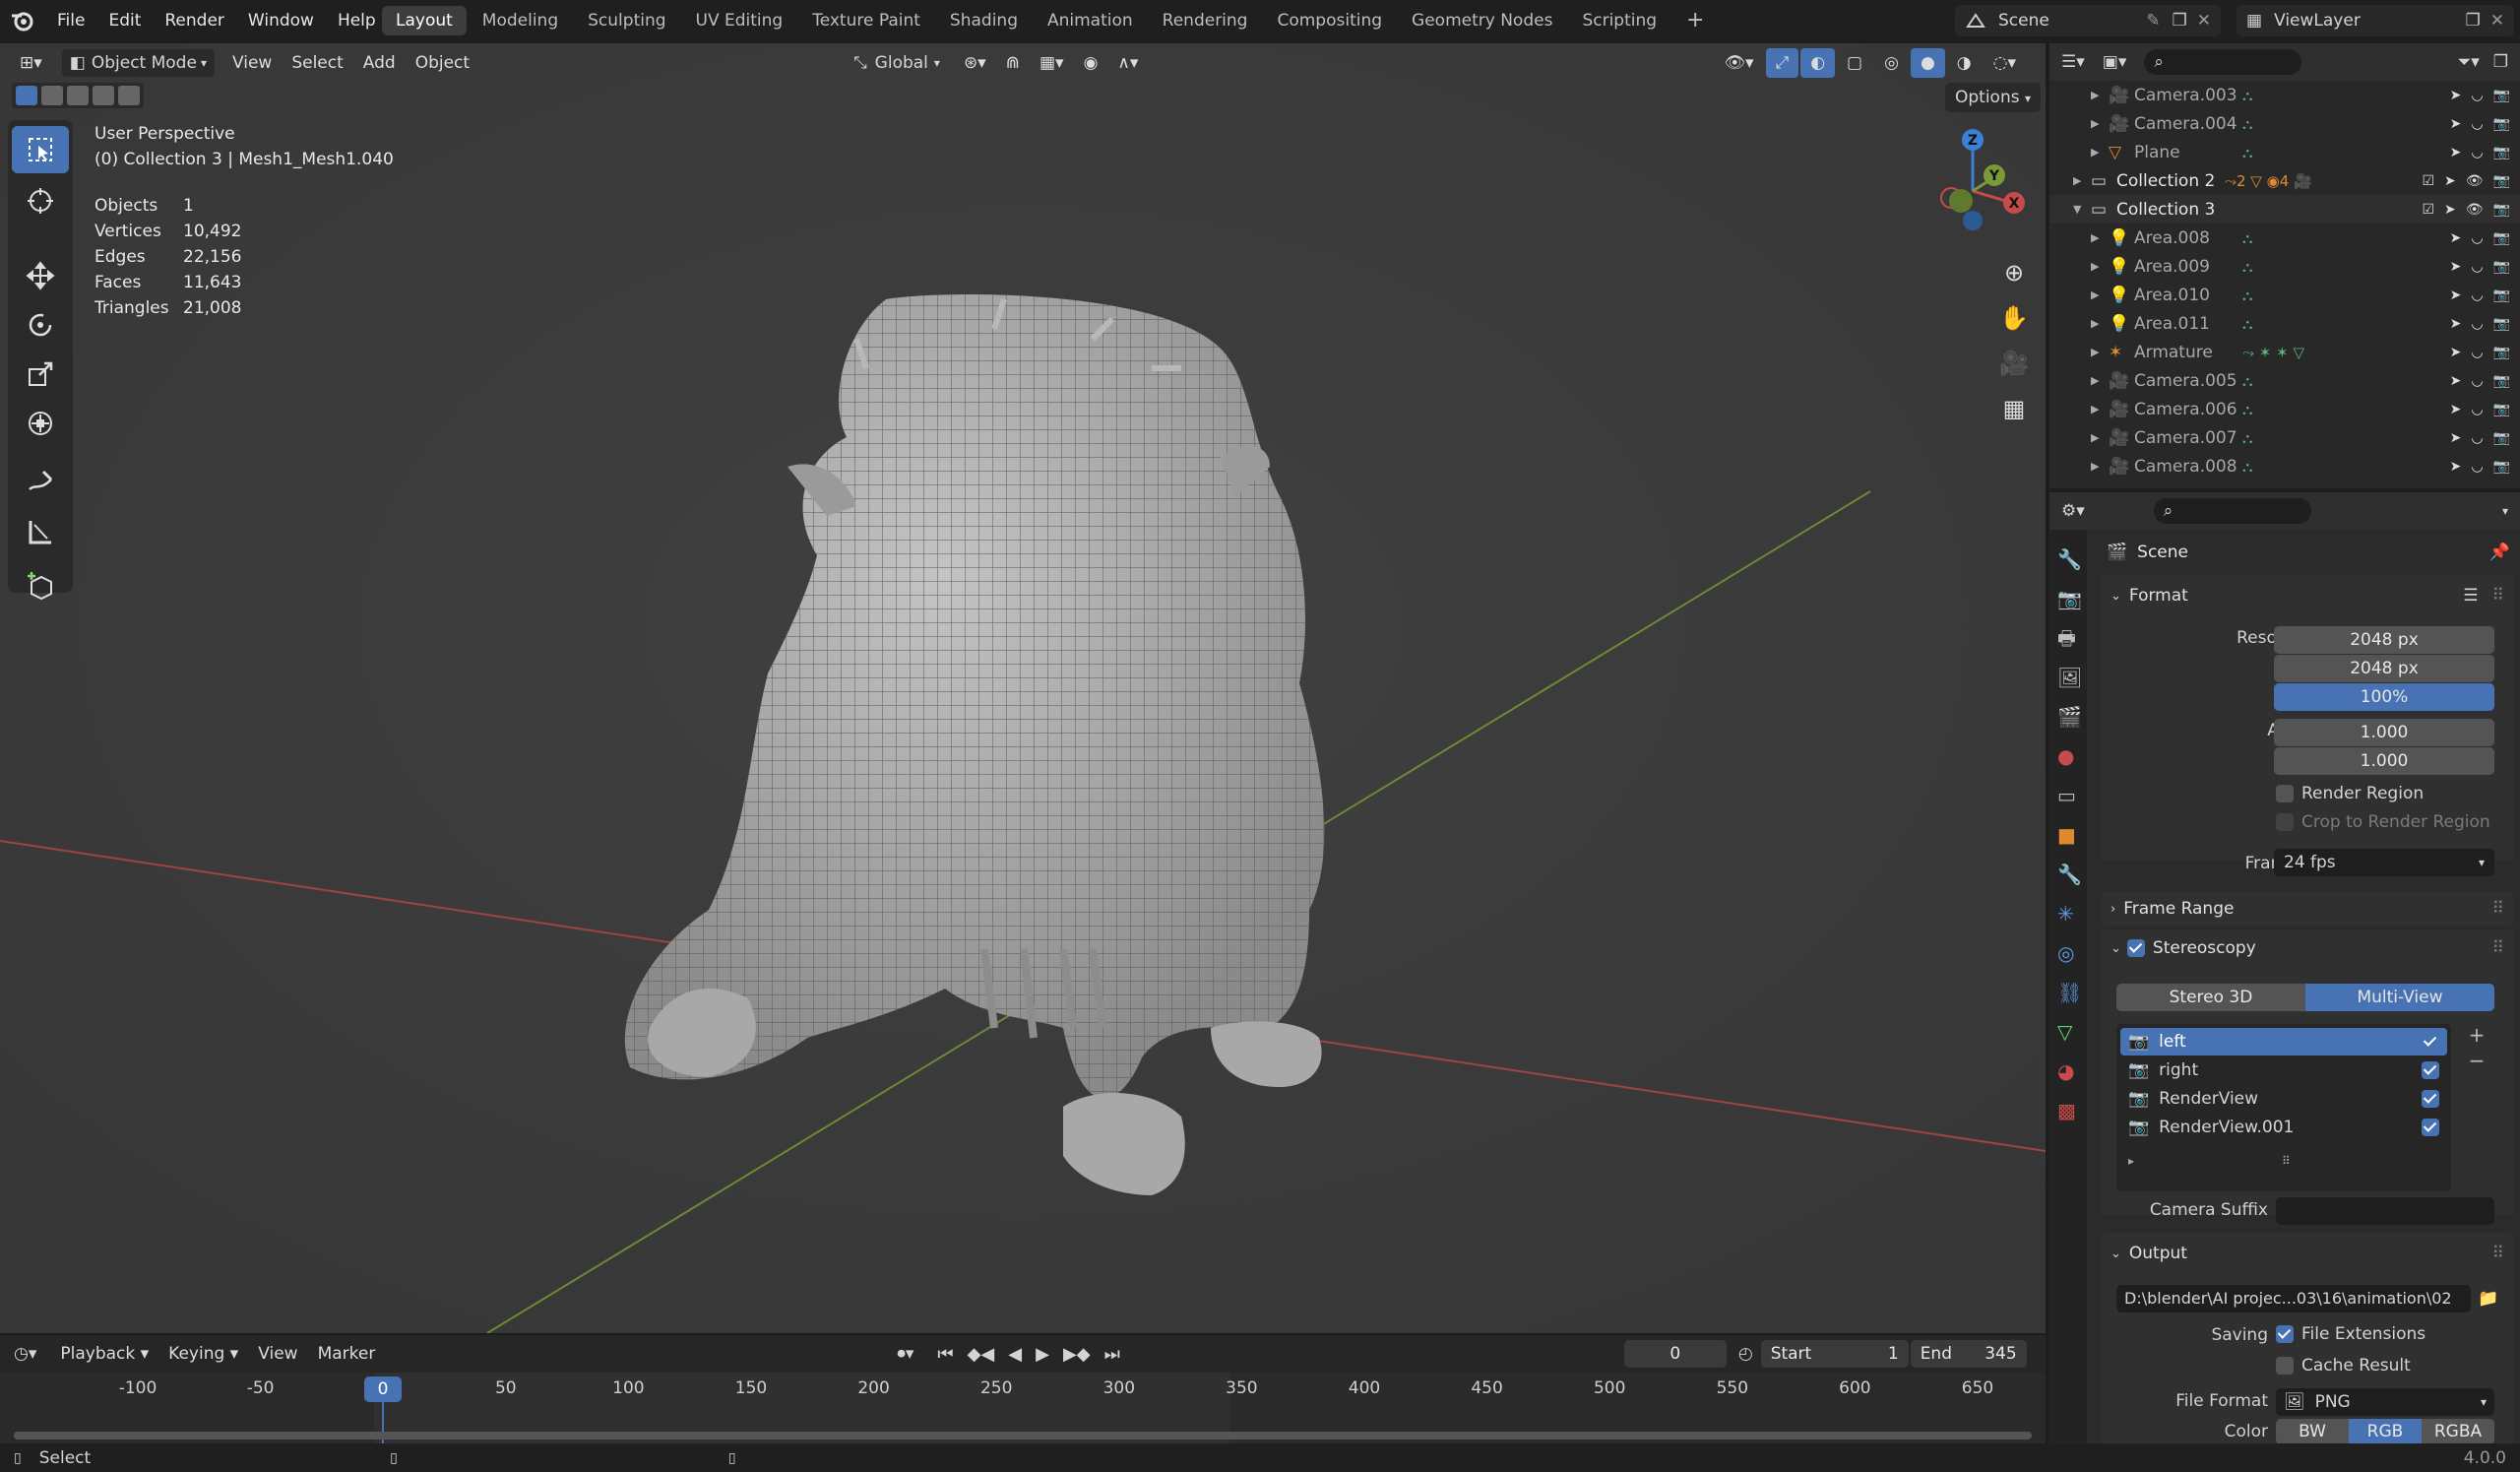 This screenshot has height=1472, width=2520. I want to click on color-rgba-button: RGBA, so click(2458, 1431).